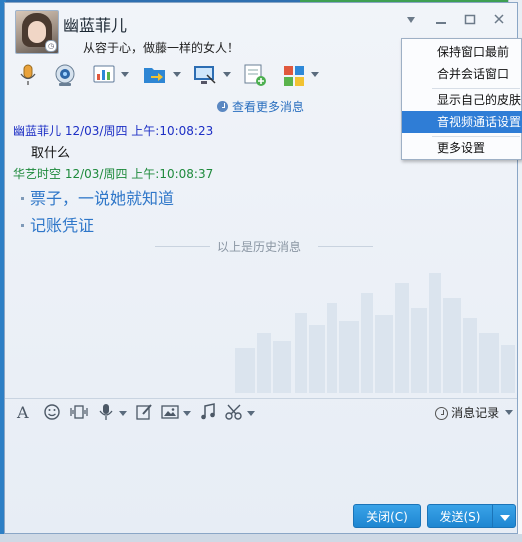 The image size is (522, 542). What do you see at coordinates (504, 516) in the screenshot?
I see `send-options-dropdown-icon` at bounding box center [504, 516].